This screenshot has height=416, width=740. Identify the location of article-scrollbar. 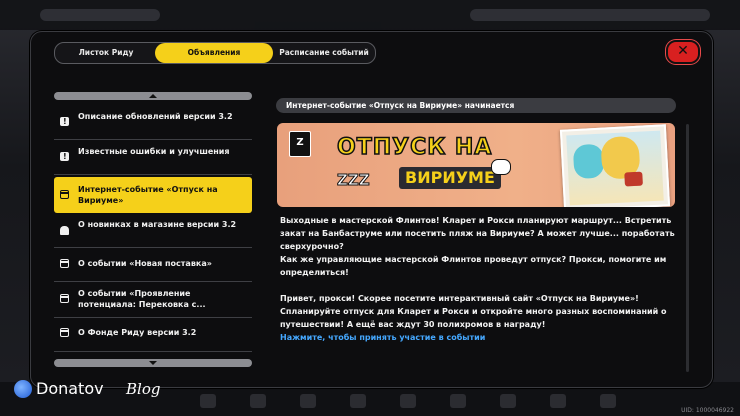
(687, 248).